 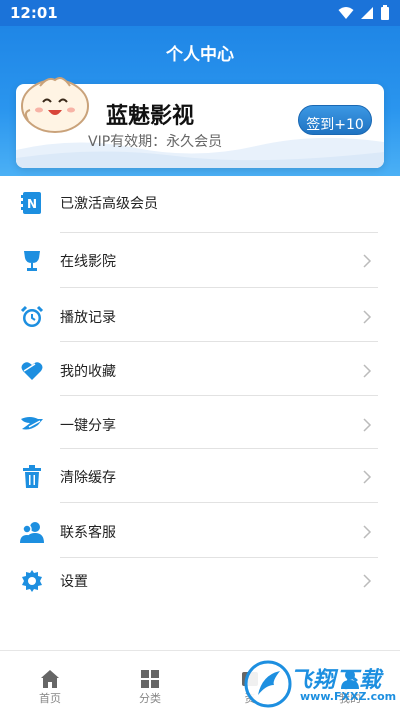 I want to click on menu-item-favorites: 我的收藏, so click(x=200, y=371).